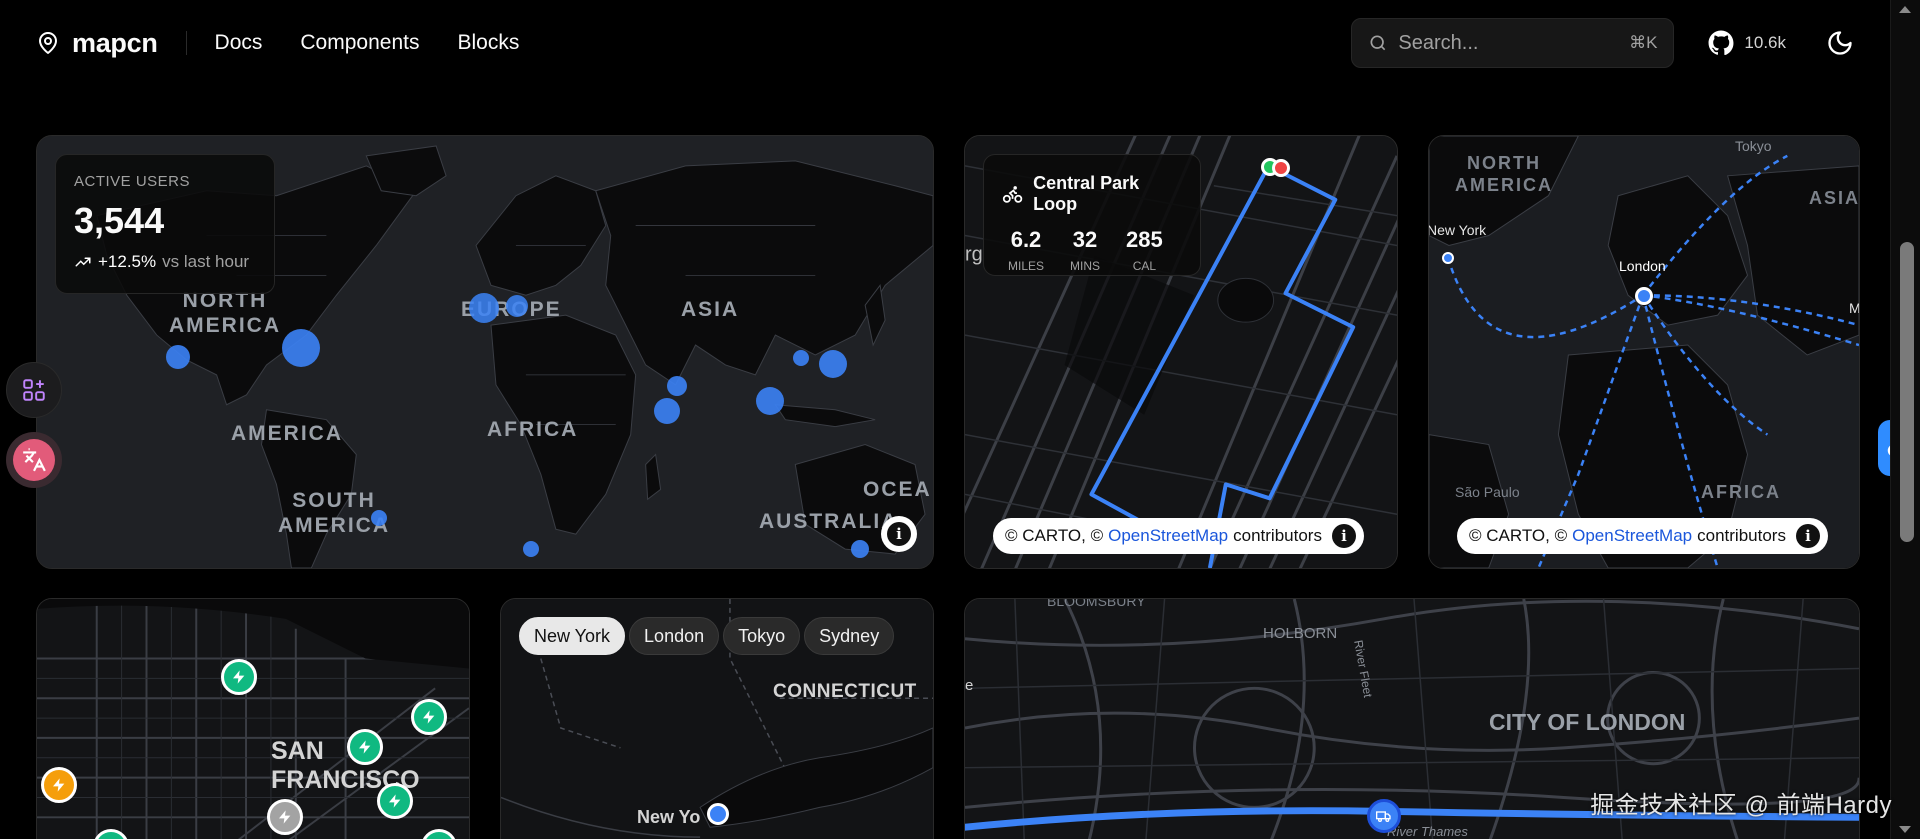  I want to click on github-link: 10.6k, so click(1747, 43).